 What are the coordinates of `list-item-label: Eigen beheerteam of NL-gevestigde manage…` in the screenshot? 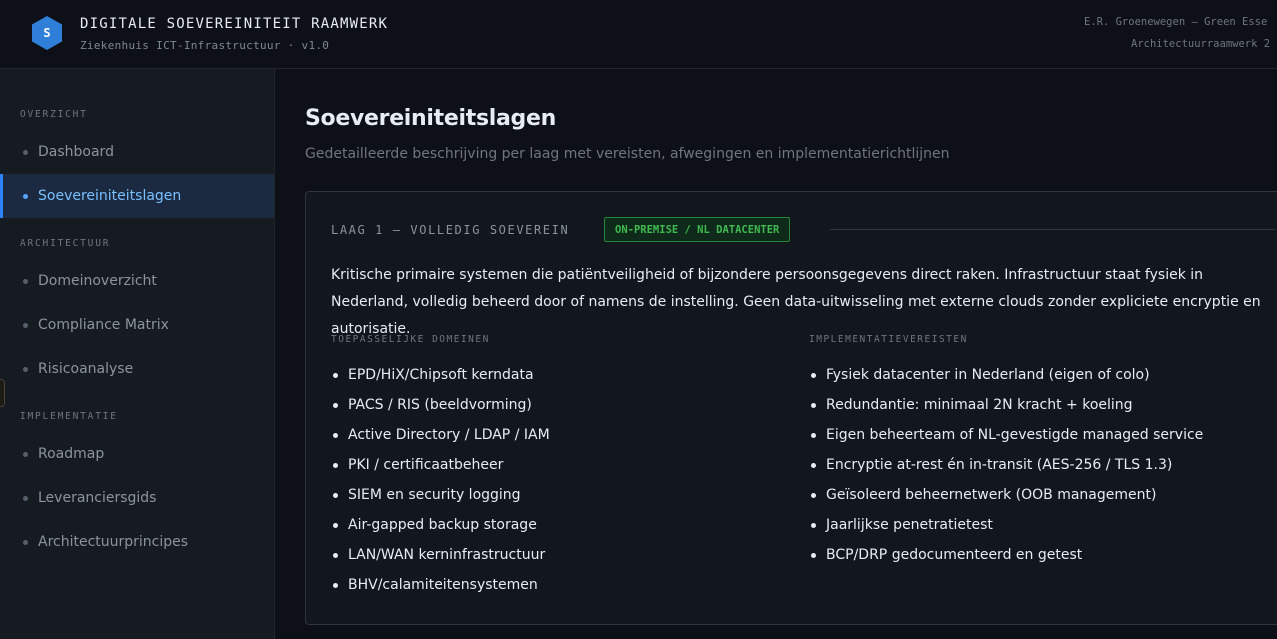 It's located at (1015, 435).